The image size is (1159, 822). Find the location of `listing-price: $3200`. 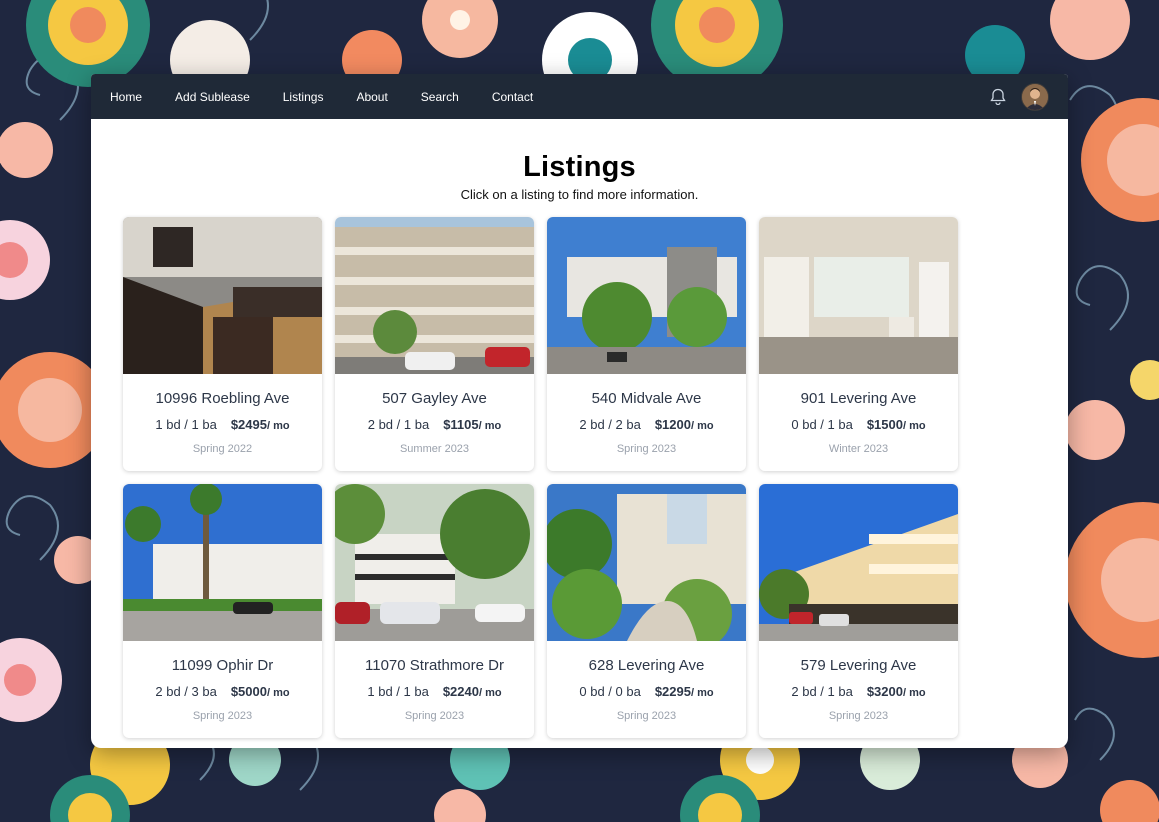

listing-price: $3200 is located at coordinates (884, 691).